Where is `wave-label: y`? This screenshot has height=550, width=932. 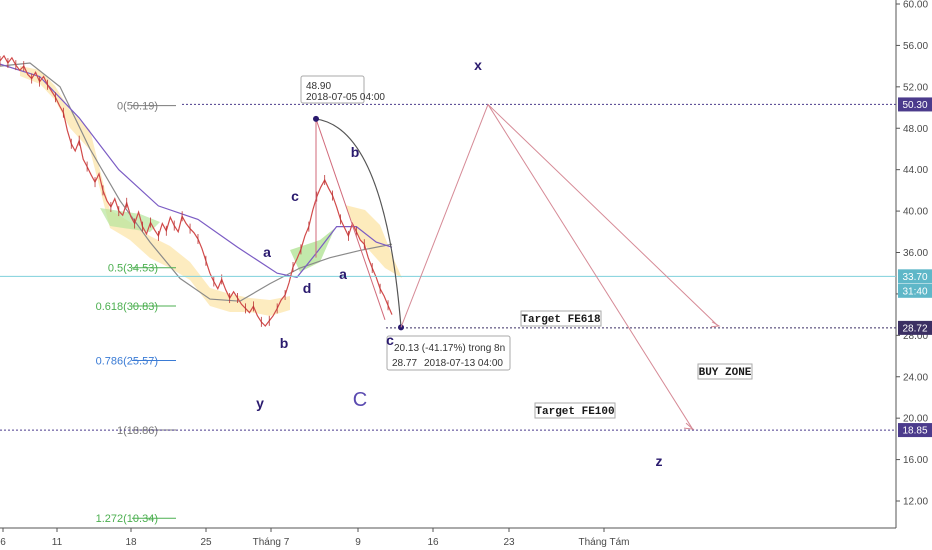 wave-label: y is located at coordinates (260, 403).